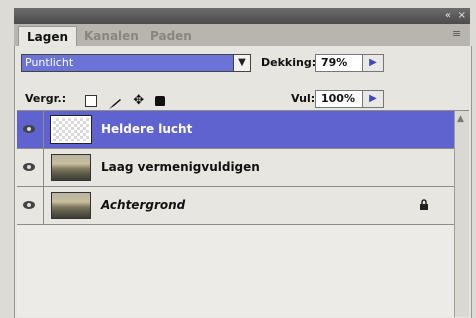 Image resolution: width=476 pixels, height=318 pixels. Describe the element at coordinates (236, 130) in the screenshot. I see `layer-row-heldere-lucht: Heldere lucht` at that location.